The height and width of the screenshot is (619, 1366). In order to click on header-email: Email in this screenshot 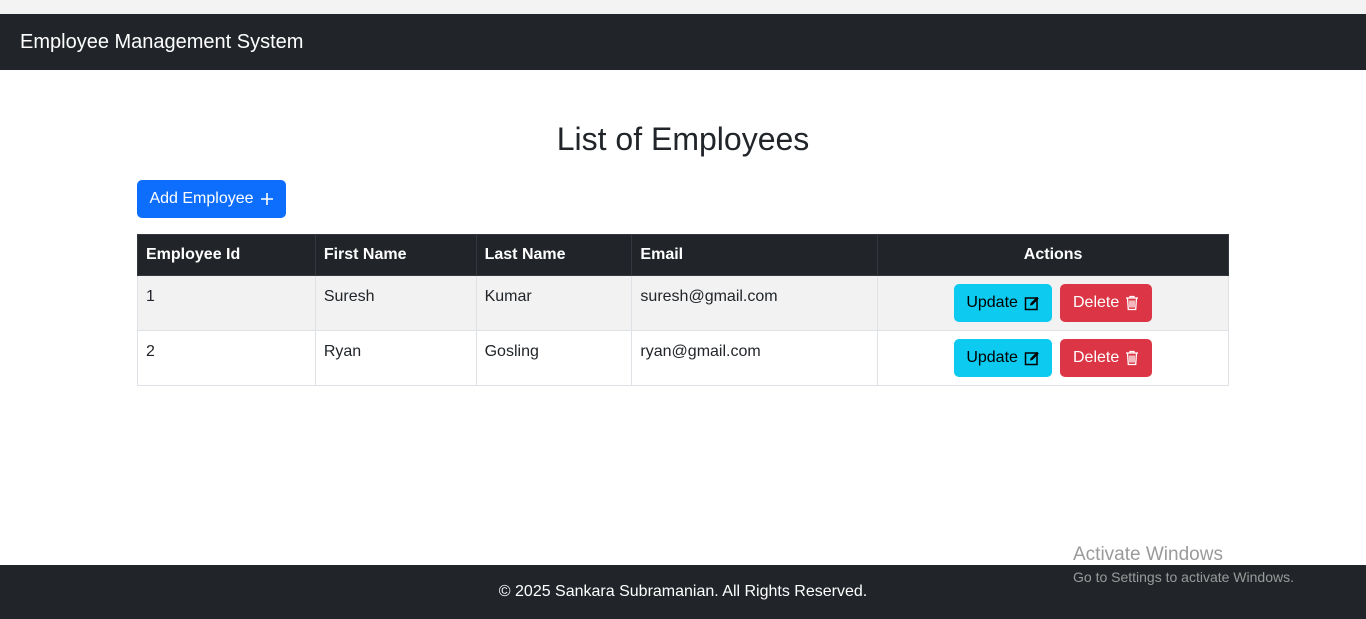, I will do `click(755, 255)`.